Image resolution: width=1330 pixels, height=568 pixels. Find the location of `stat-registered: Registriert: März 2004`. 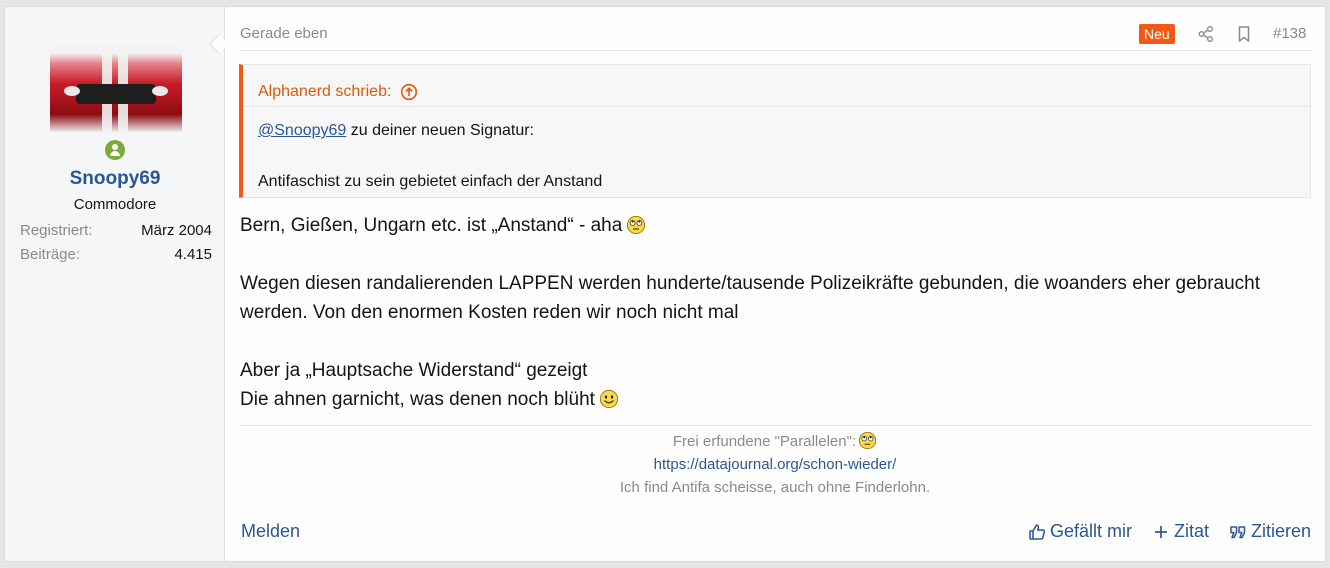

stat-registered: Registriert: März 2004 is located at coordinates (116, 230).